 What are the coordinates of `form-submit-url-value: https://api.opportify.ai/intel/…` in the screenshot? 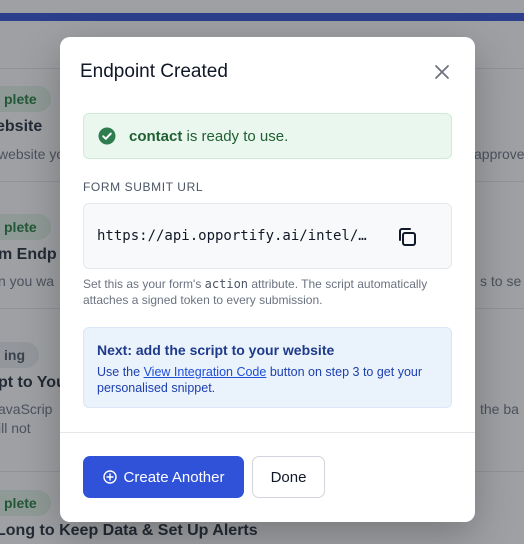 It's located at (232, 236).